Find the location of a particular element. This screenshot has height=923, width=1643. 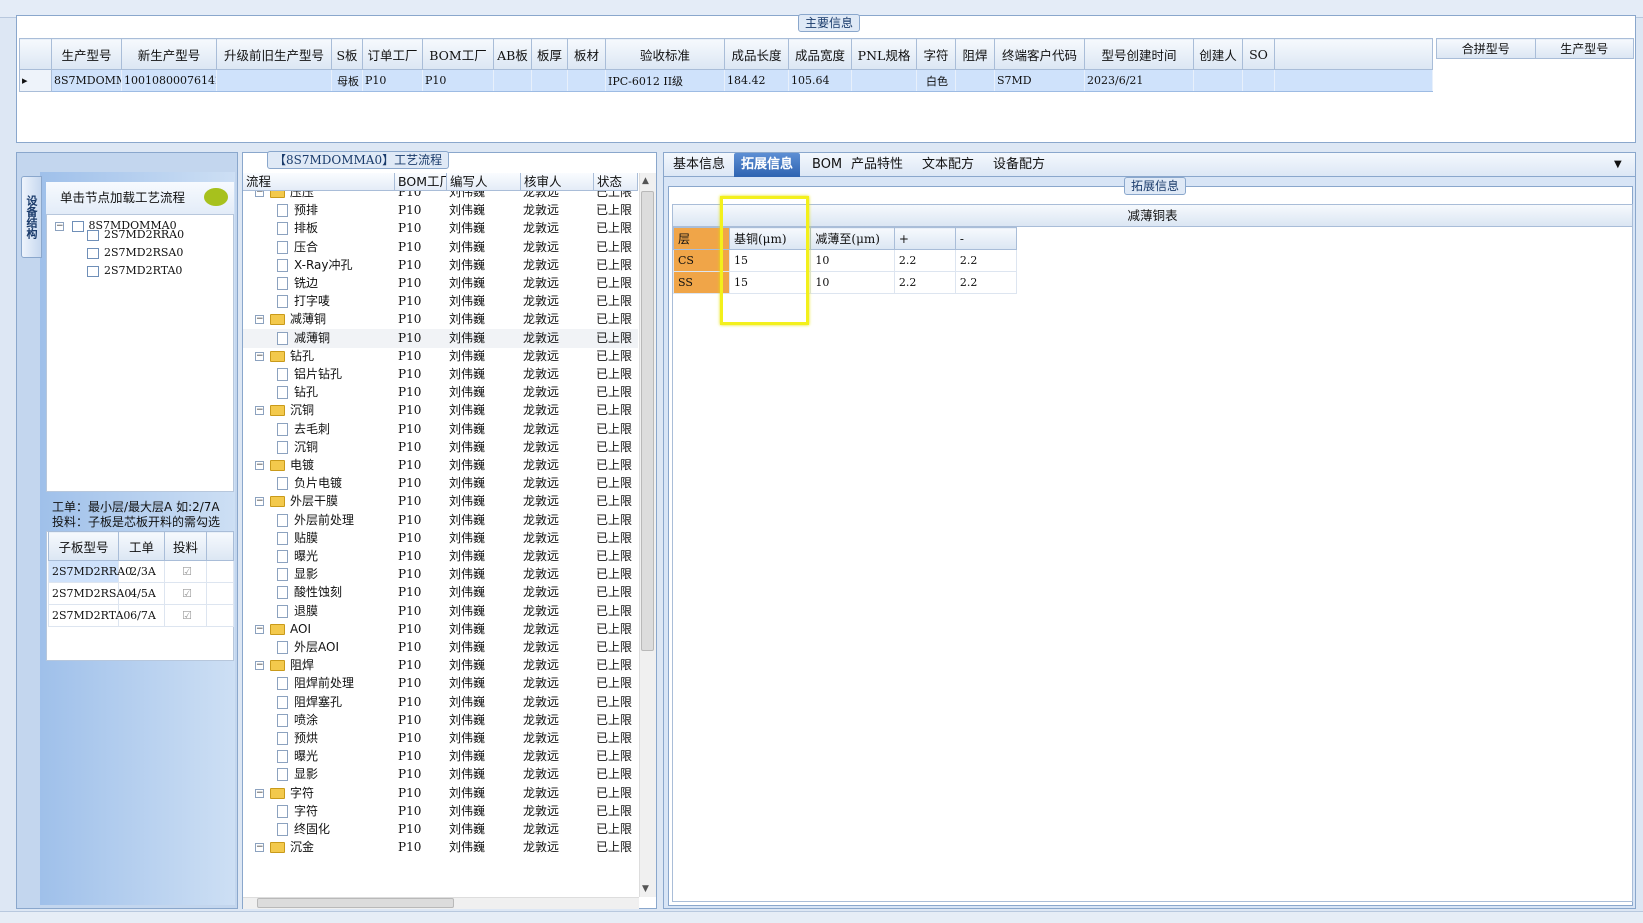

column-header-plus: + is located at coordinates (924, 238).